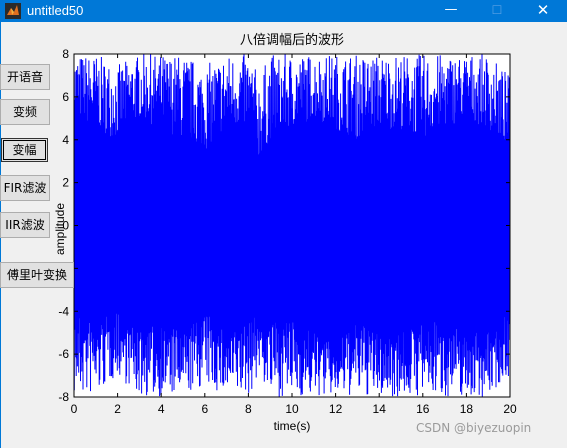 Image resolution: width=567 pixels, height=448 pixels. What do you see at coordinates (25, 112) in the screenshot?
I see `change-frequency-button: 变频` at bounding box center [25, 112].